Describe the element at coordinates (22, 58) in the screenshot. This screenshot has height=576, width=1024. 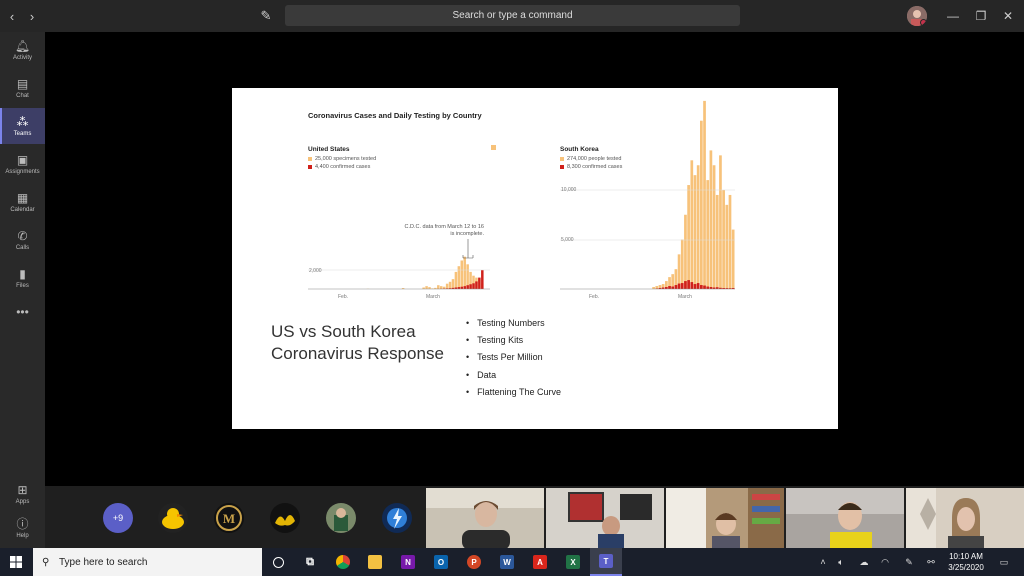
I see `rail-label: Activity` at that location.